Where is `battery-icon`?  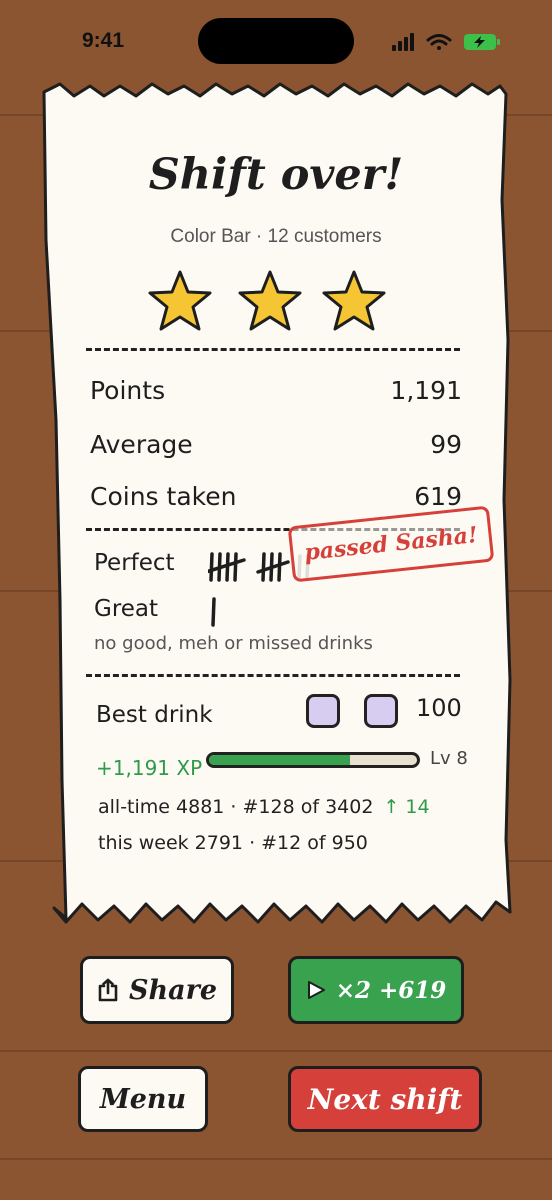 battery-icon is located at coordinates (482, 42).